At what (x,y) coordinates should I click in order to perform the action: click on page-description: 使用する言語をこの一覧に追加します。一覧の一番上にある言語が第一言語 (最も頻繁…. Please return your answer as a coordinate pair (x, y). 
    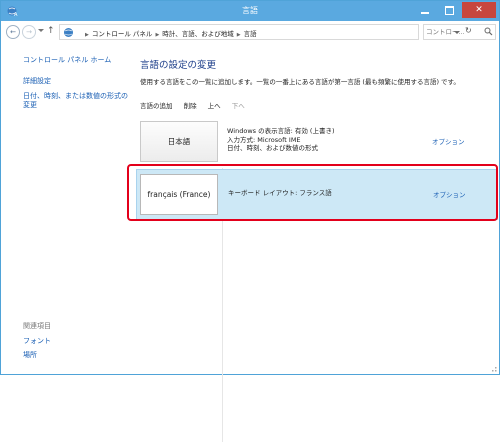
    Looking at the image, I should click on (300, 82).